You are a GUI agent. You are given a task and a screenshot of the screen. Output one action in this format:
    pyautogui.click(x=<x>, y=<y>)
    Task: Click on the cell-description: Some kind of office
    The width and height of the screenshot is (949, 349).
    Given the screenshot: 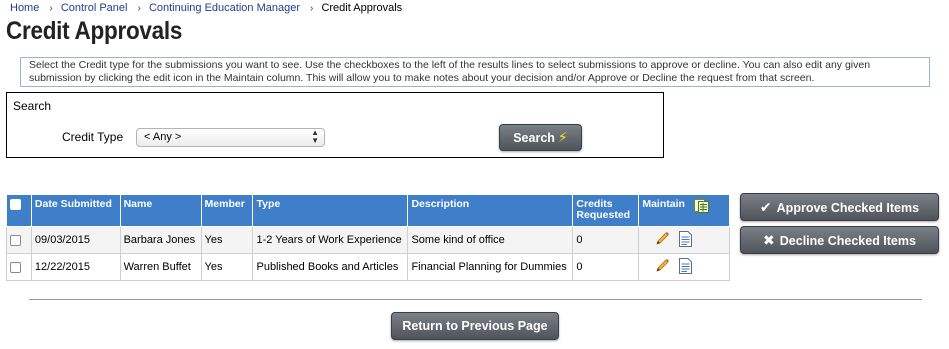 What is the action you would take?
    pyautogui.click(x=490, y=240)
    